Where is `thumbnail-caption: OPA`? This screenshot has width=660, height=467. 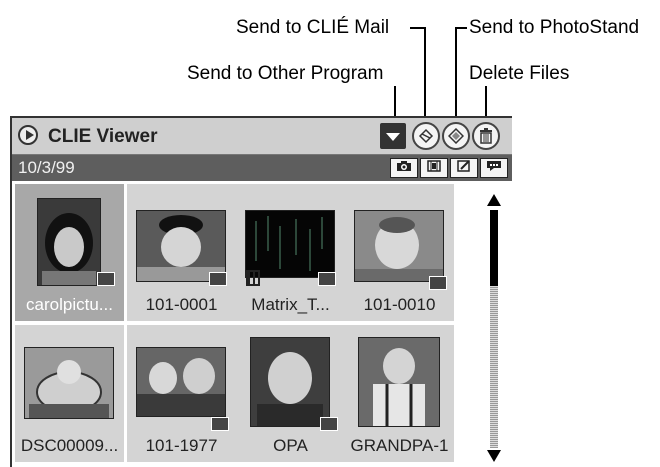
thumbnail-caption: OPA is located at coordinates (290, 445).